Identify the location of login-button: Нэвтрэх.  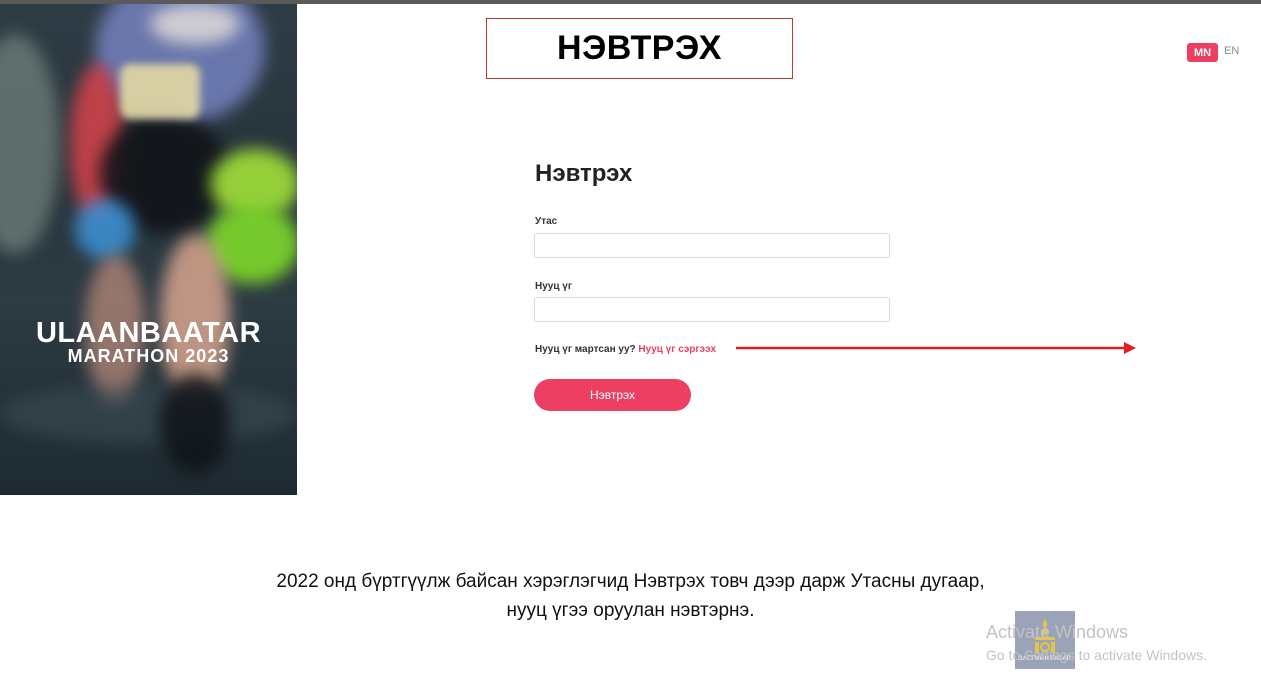
(612, 395).